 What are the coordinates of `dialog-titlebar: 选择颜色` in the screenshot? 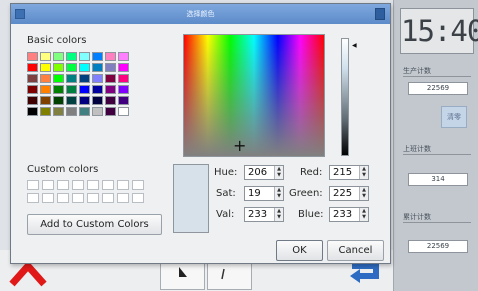 It's located at (200, 14).